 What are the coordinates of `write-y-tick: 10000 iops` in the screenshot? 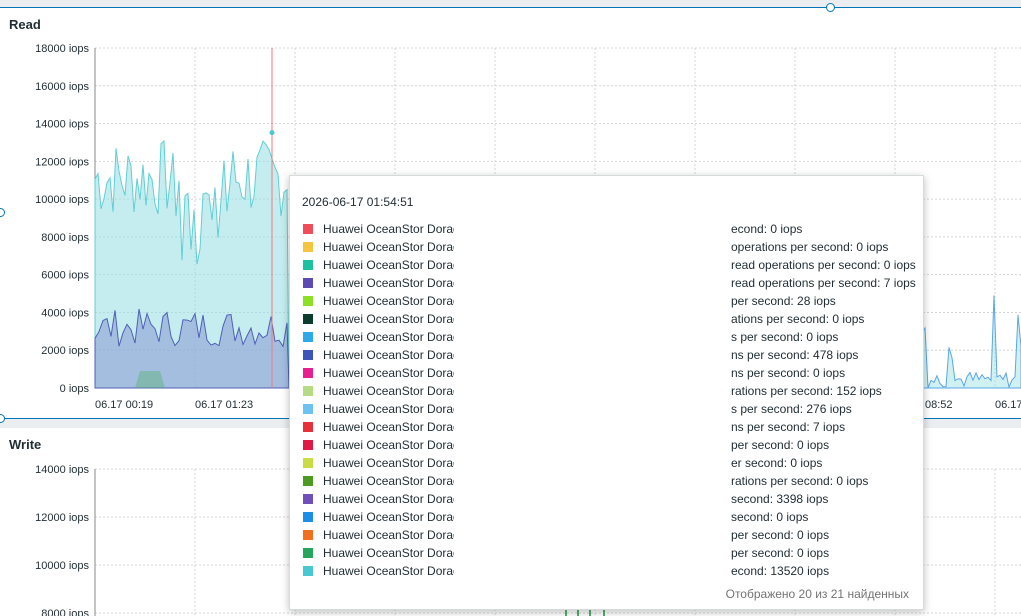 It's located at (62, 566).